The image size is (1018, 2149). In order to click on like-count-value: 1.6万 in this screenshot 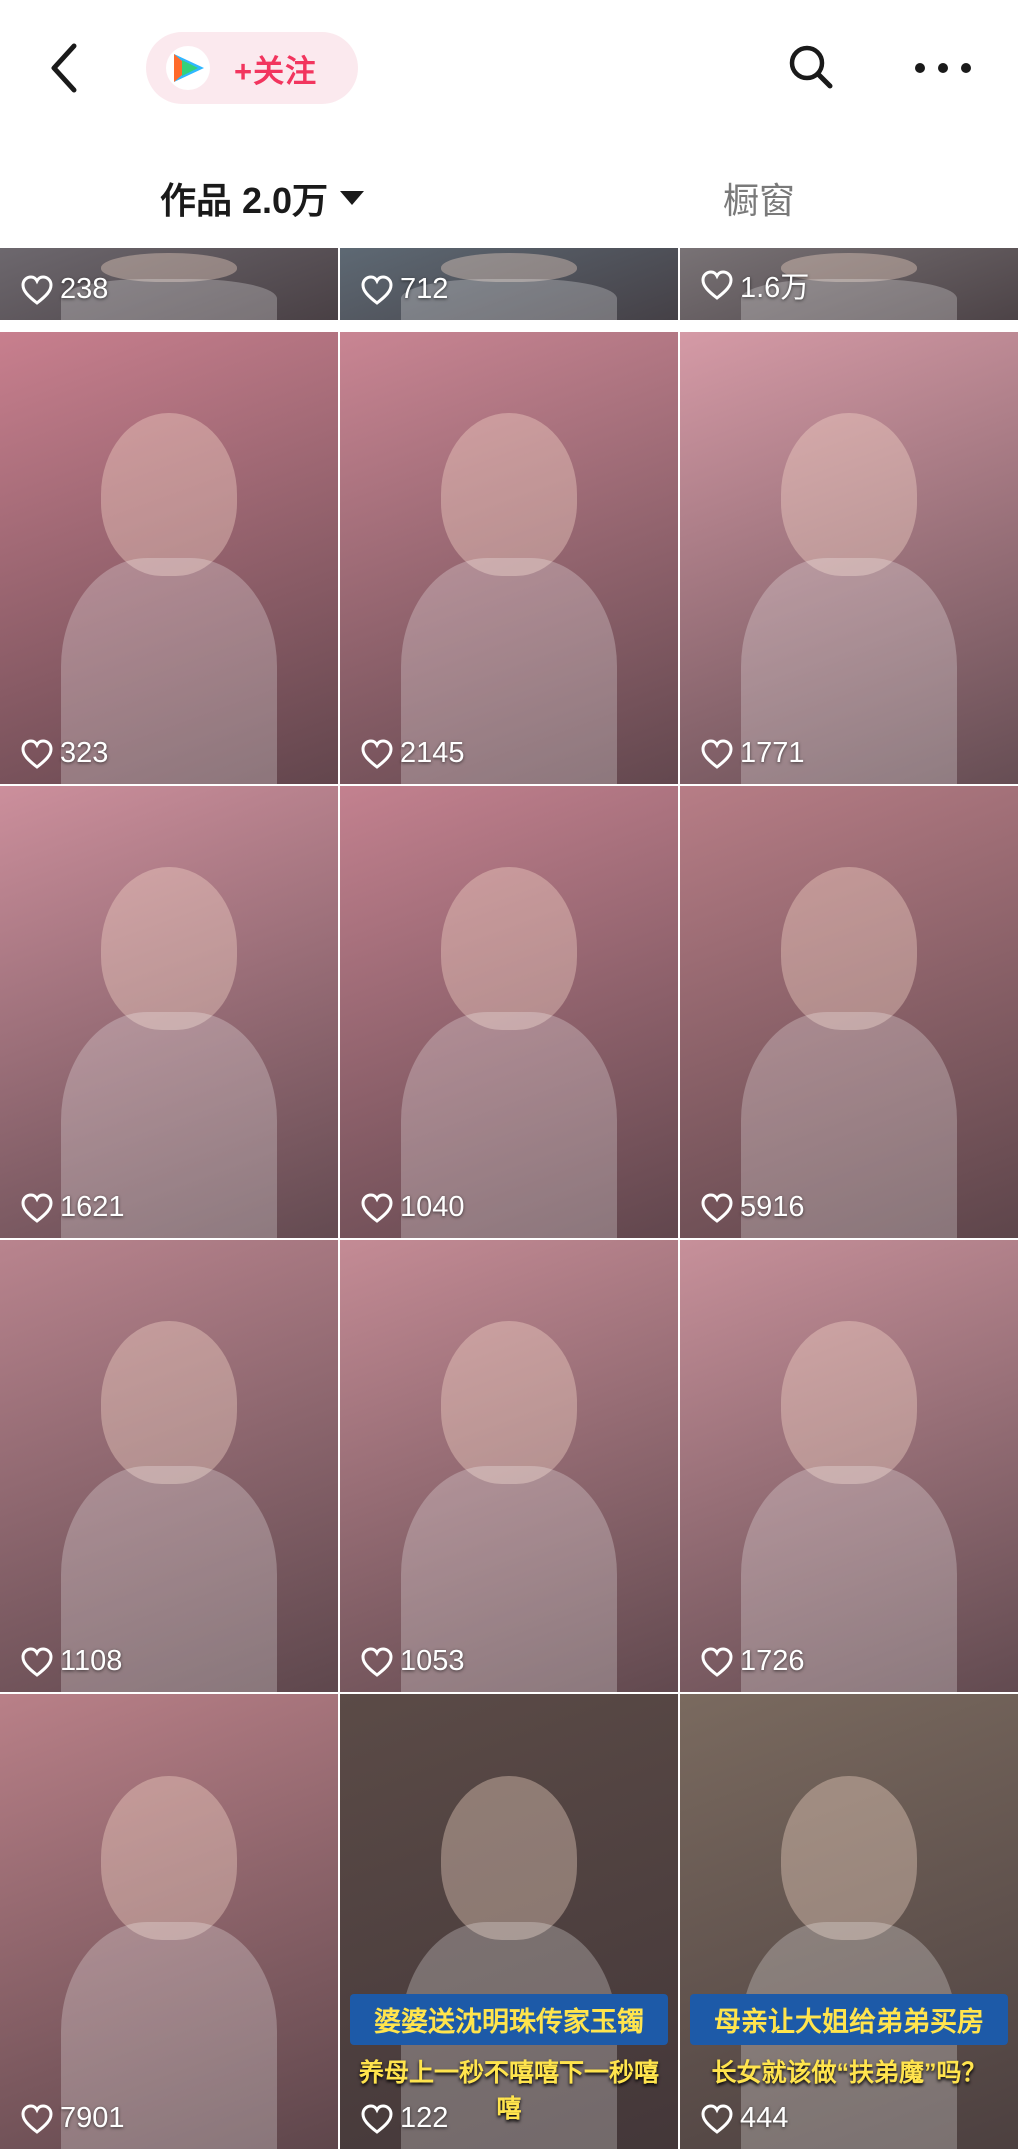, I will do `click(775, 288)`.